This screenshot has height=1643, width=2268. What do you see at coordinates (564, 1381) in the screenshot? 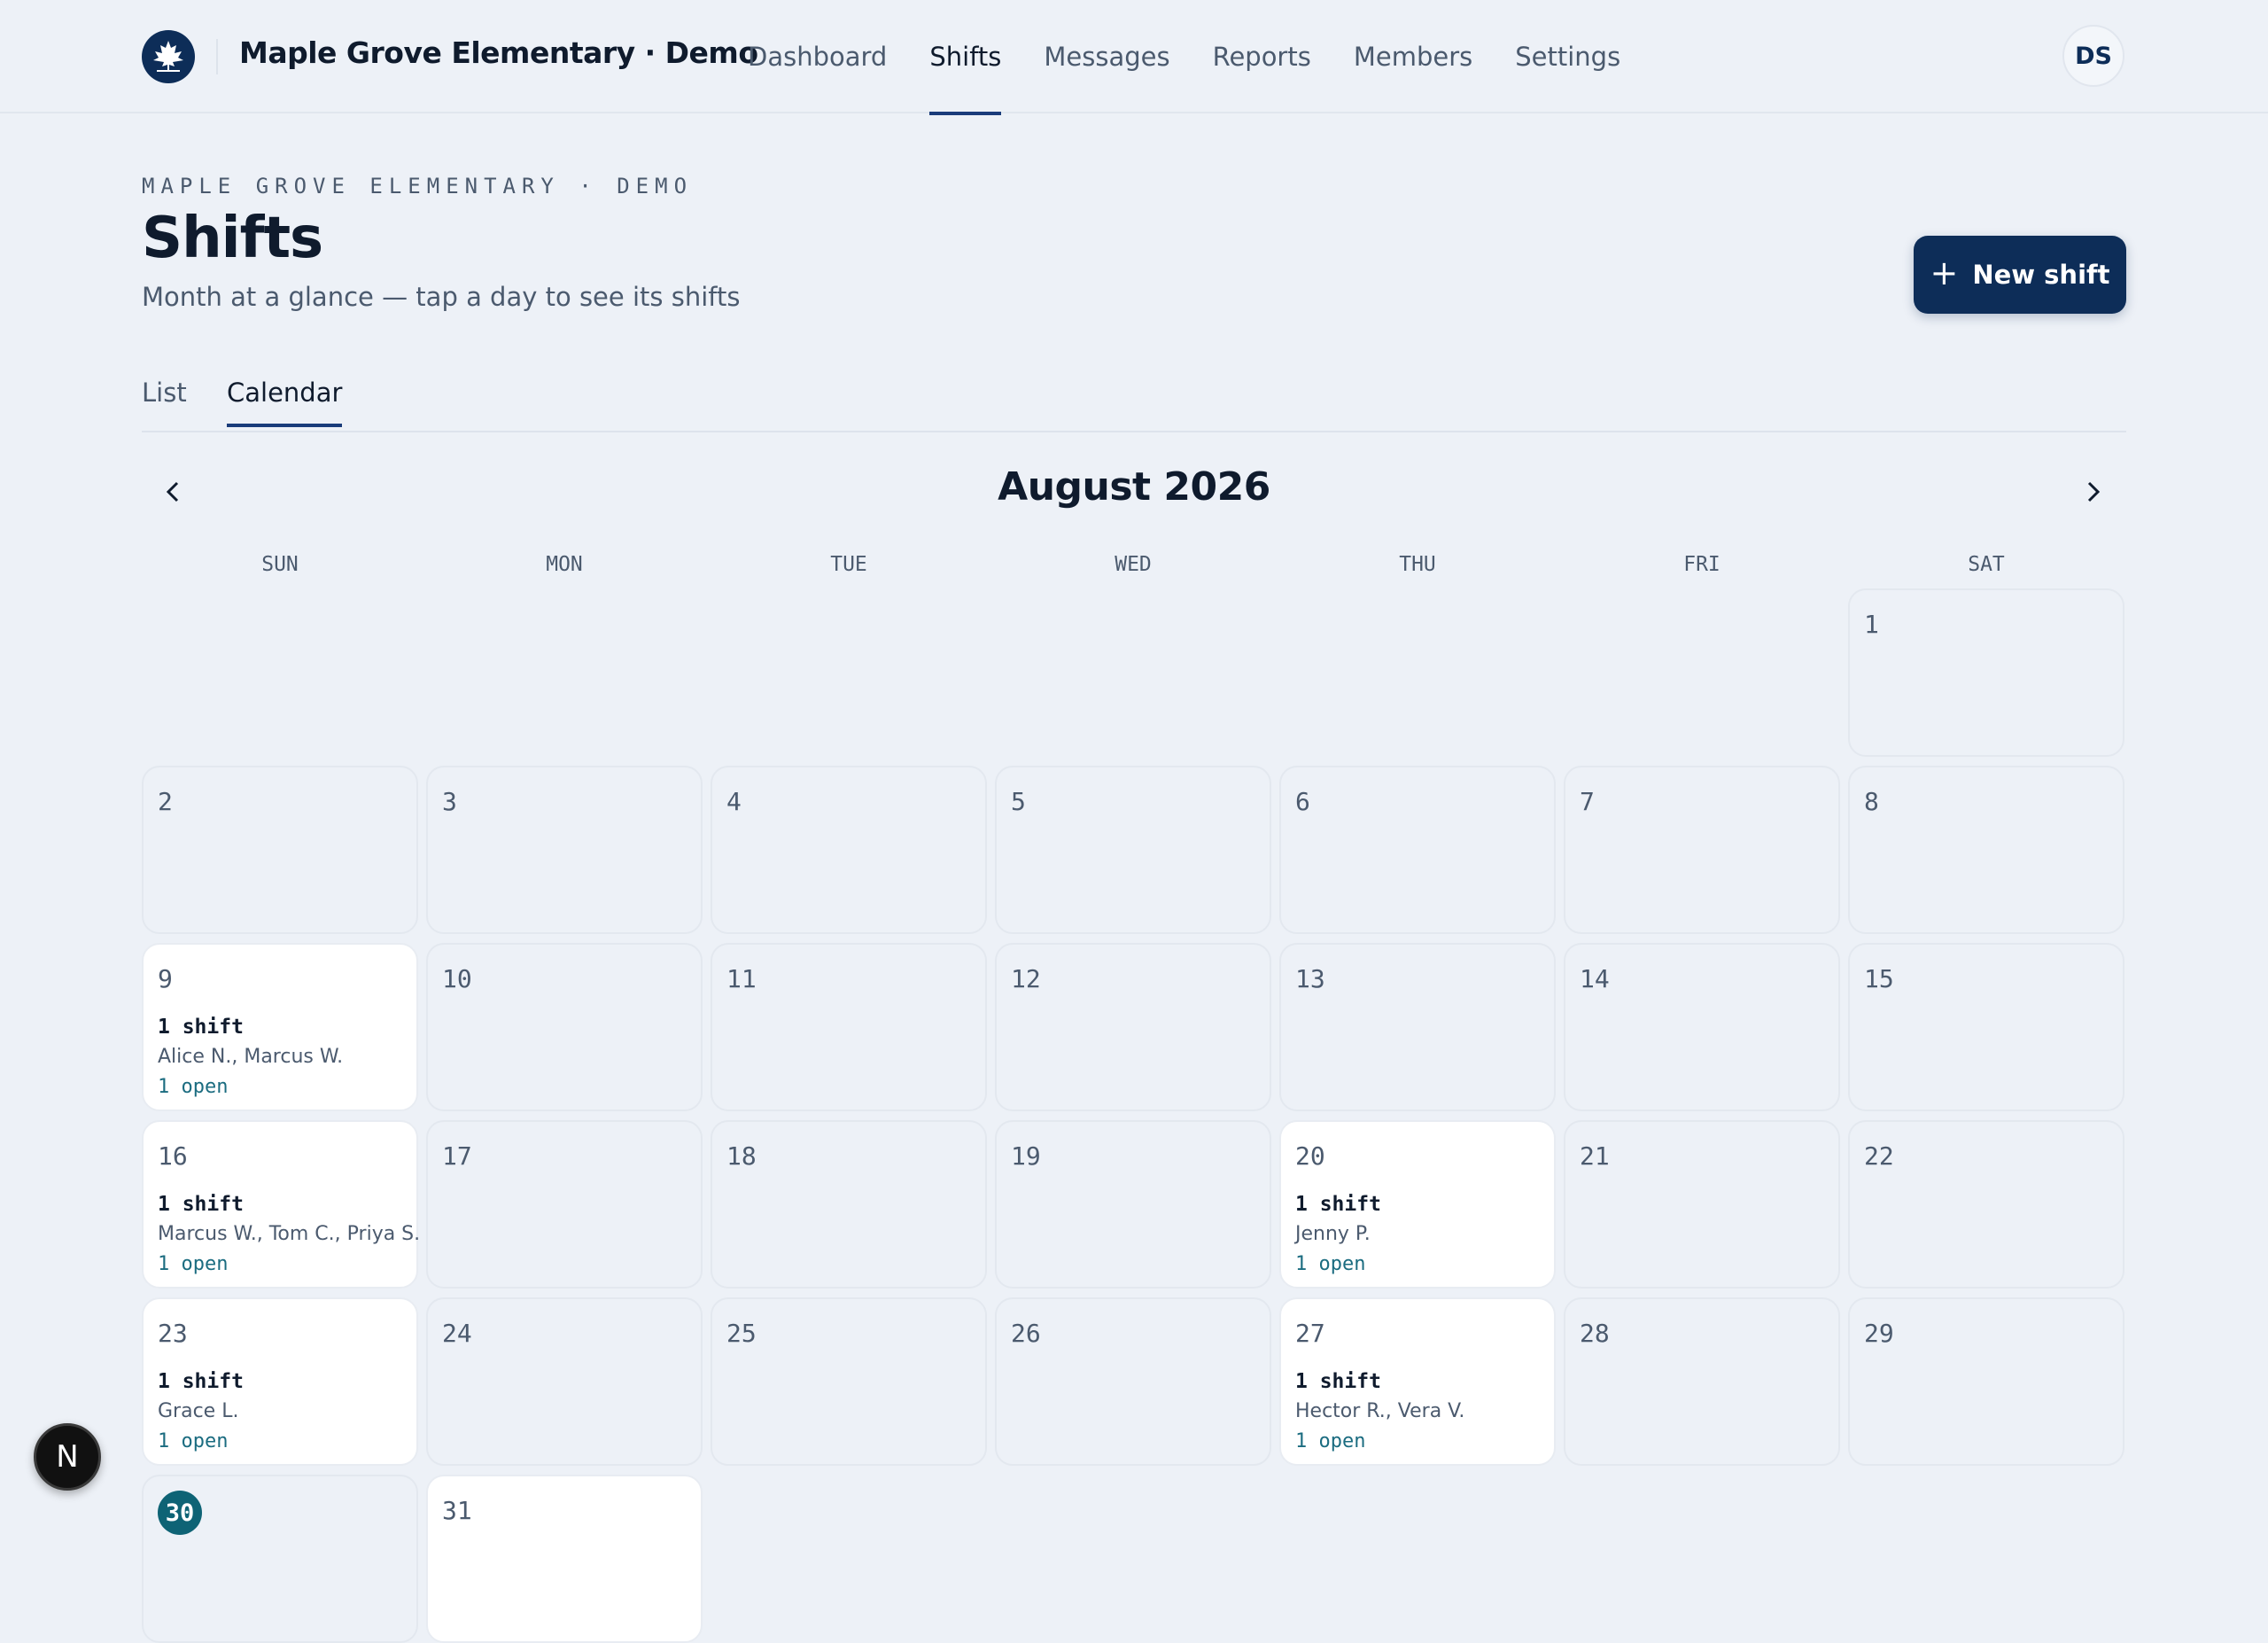
I see `day-cell-24: 24` at bounding box center [564, 1381].